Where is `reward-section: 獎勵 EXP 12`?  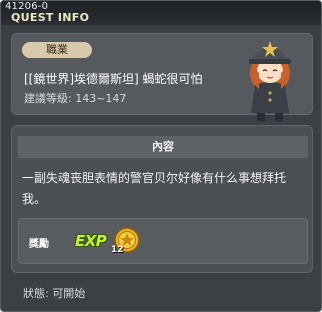
reward-section: 獎勵 EXP 12 is located at coordinates (163, 241).